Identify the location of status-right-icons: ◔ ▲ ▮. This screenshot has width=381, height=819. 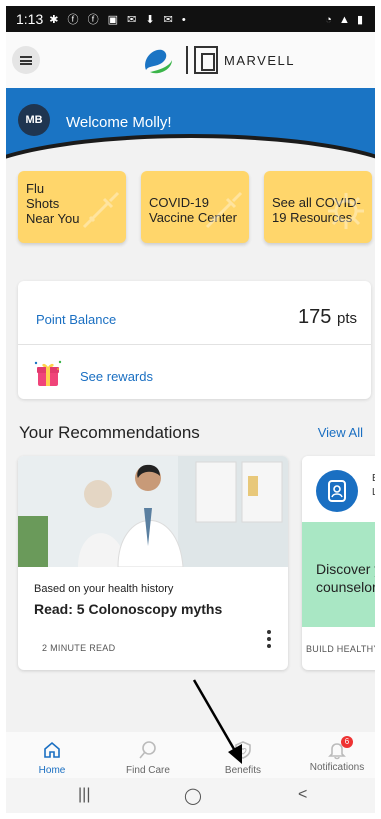
(345, 19).